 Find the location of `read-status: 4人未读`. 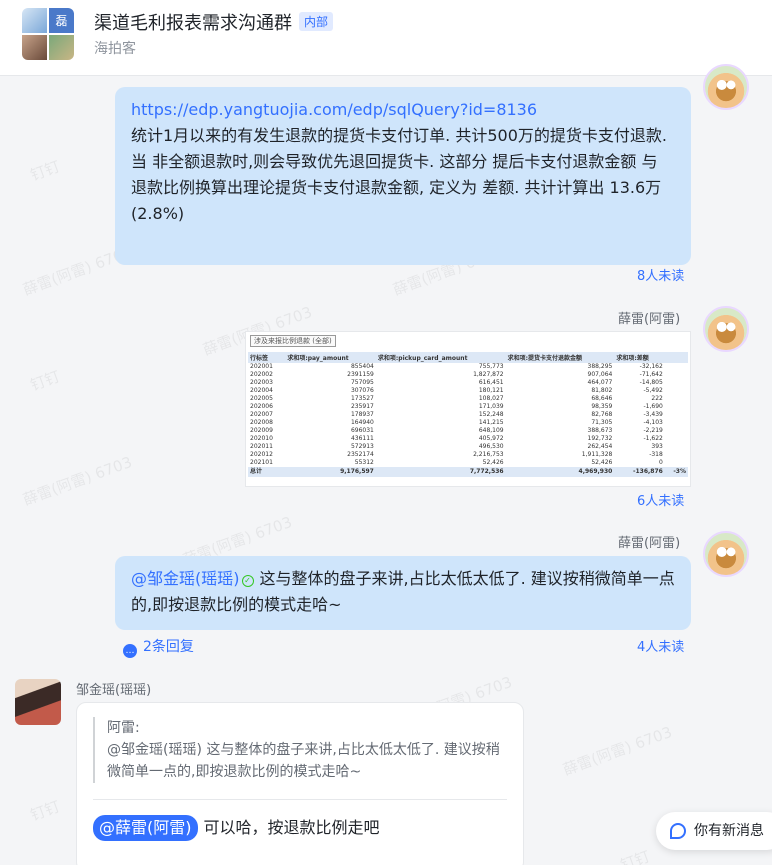

read-status: 4人未读 is located at coordinates (660, 645).